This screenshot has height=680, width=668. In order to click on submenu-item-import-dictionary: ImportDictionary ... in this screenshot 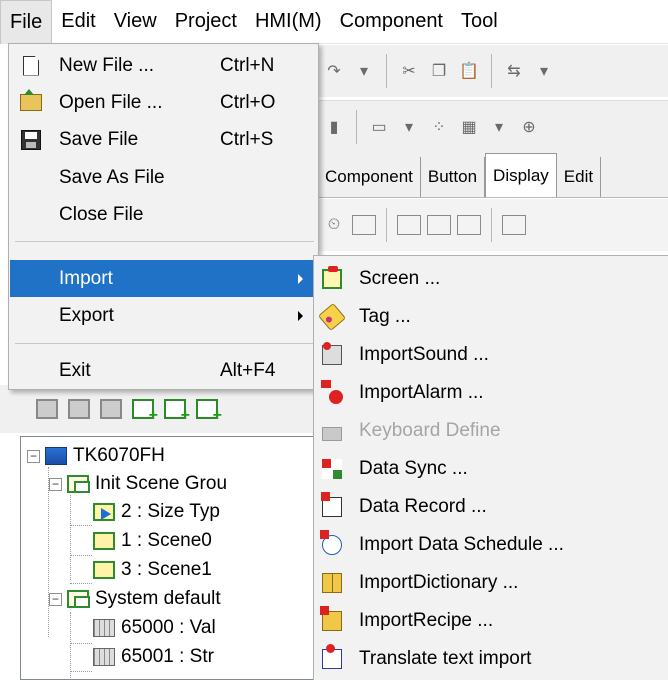, I will do `click(491, 582)`.